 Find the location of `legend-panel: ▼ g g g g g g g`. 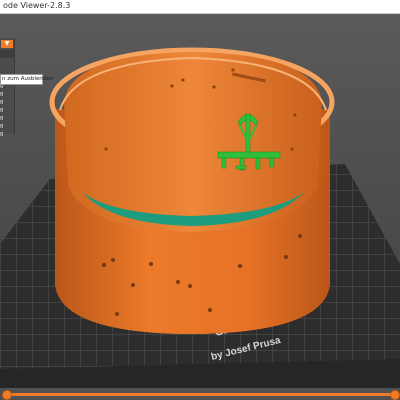

legend-panel: ▼ g g g g g g g is located at coordinates (7, 87).